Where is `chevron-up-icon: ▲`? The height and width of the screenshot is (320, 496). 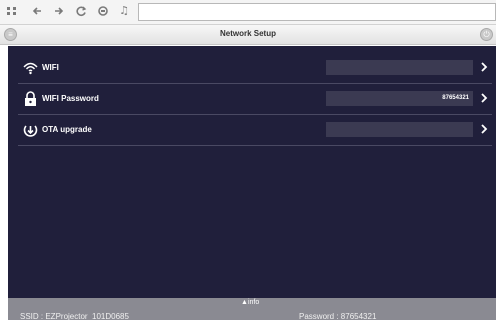 chevron-up-icon: ▲ is located at coordinates (244, 302).